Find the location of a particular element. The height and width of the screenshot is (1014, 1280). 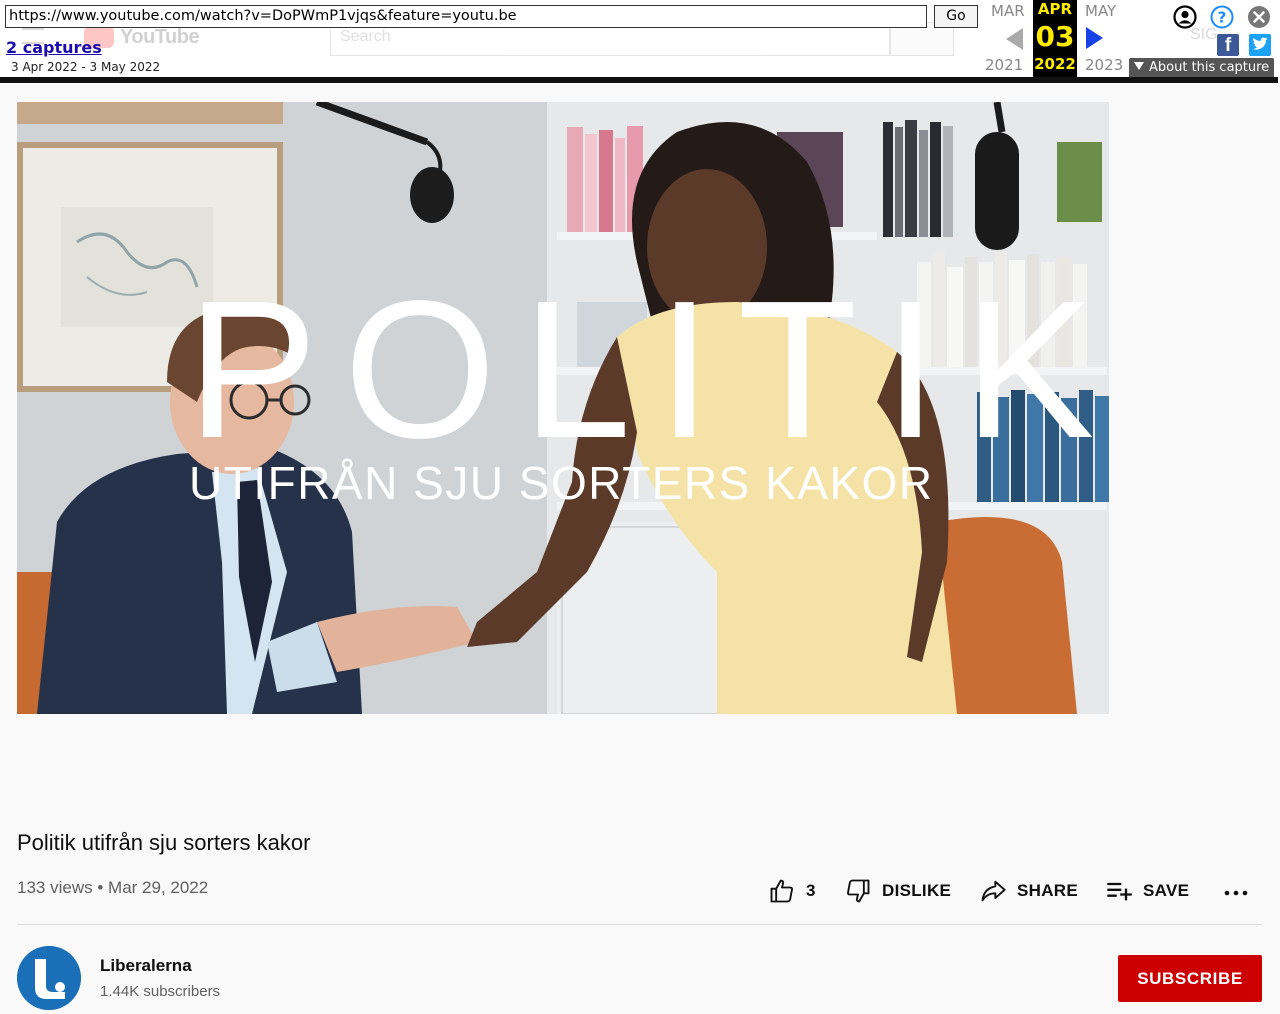

facebook-icon: f is located at coordinates (1228, 45).